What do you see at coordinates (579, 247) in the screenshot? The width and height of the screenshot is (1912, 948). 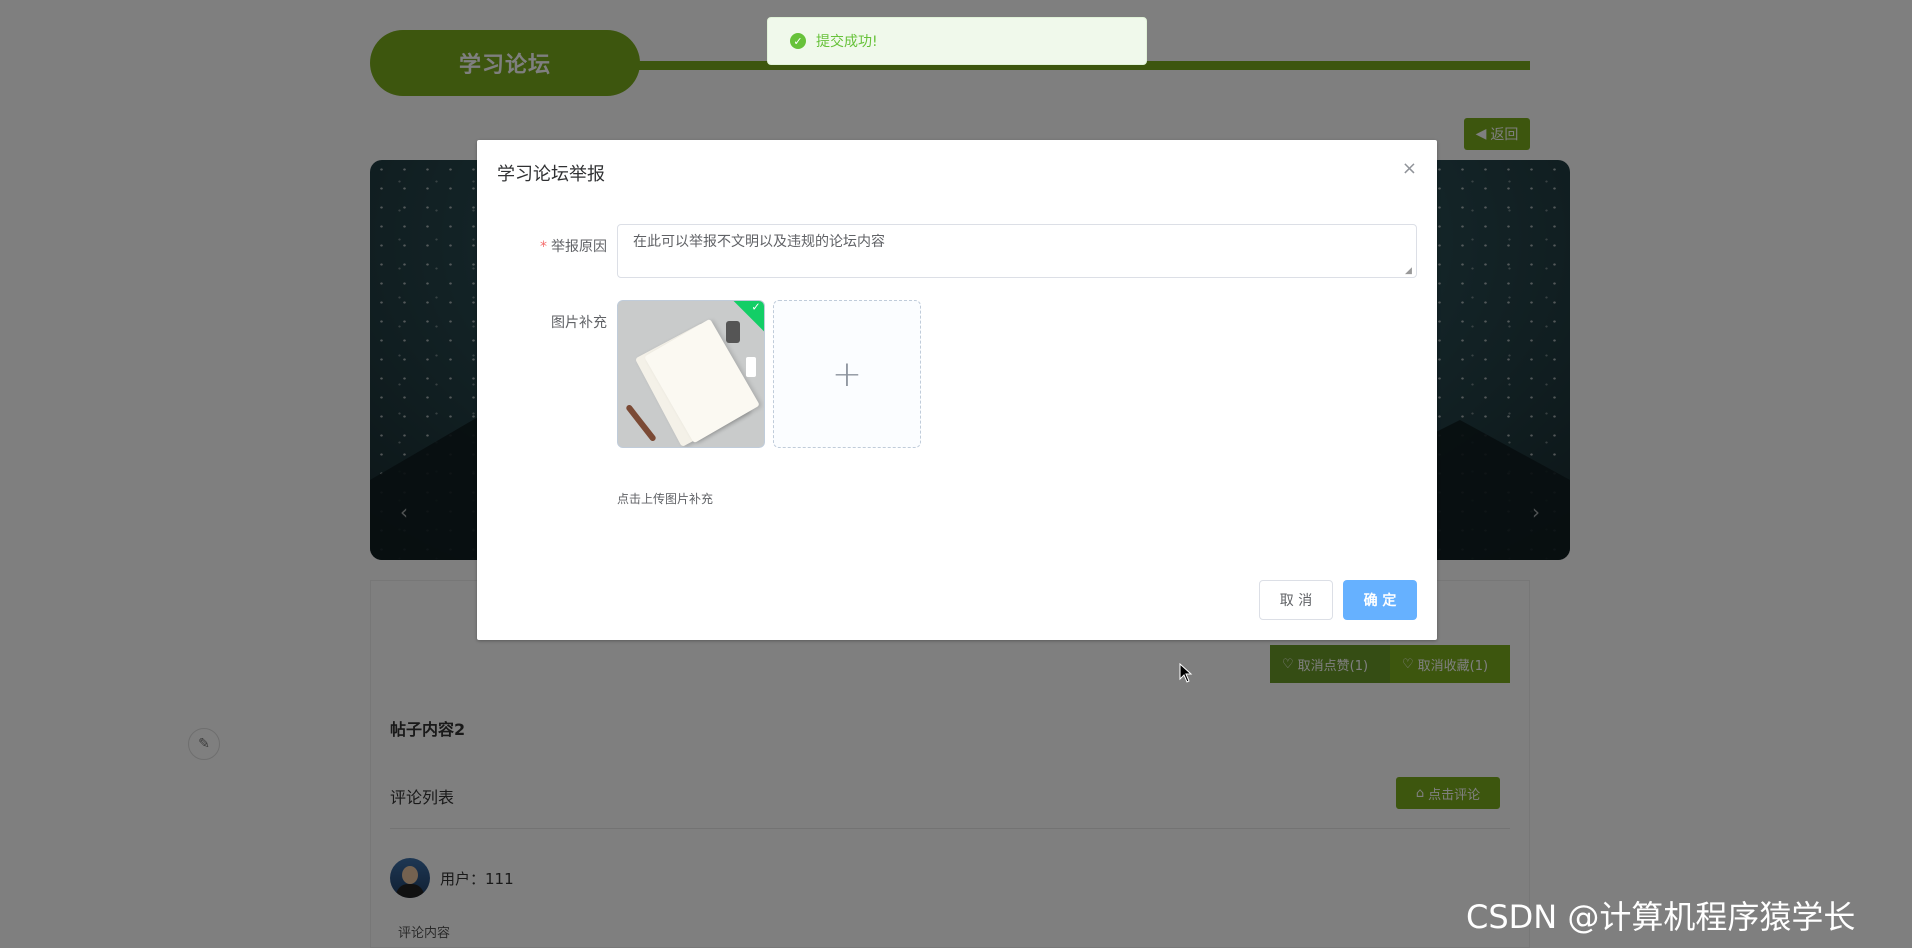 I see `reason-label-text: 举报原因` at bounding box center [579, 247].